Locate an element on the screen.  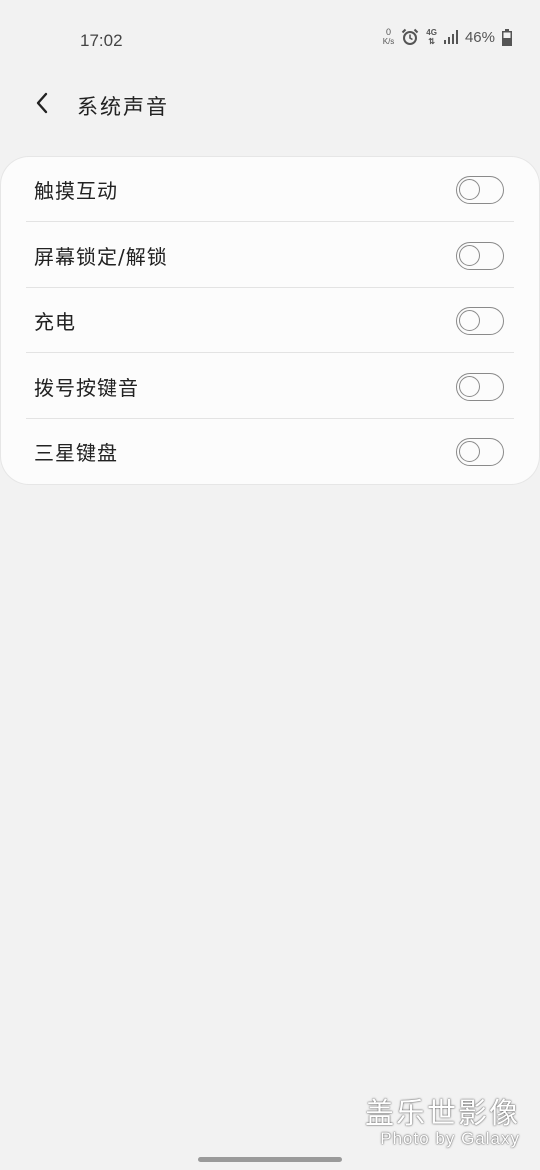
chevron-left-icon is located at coordinates (42, 105).